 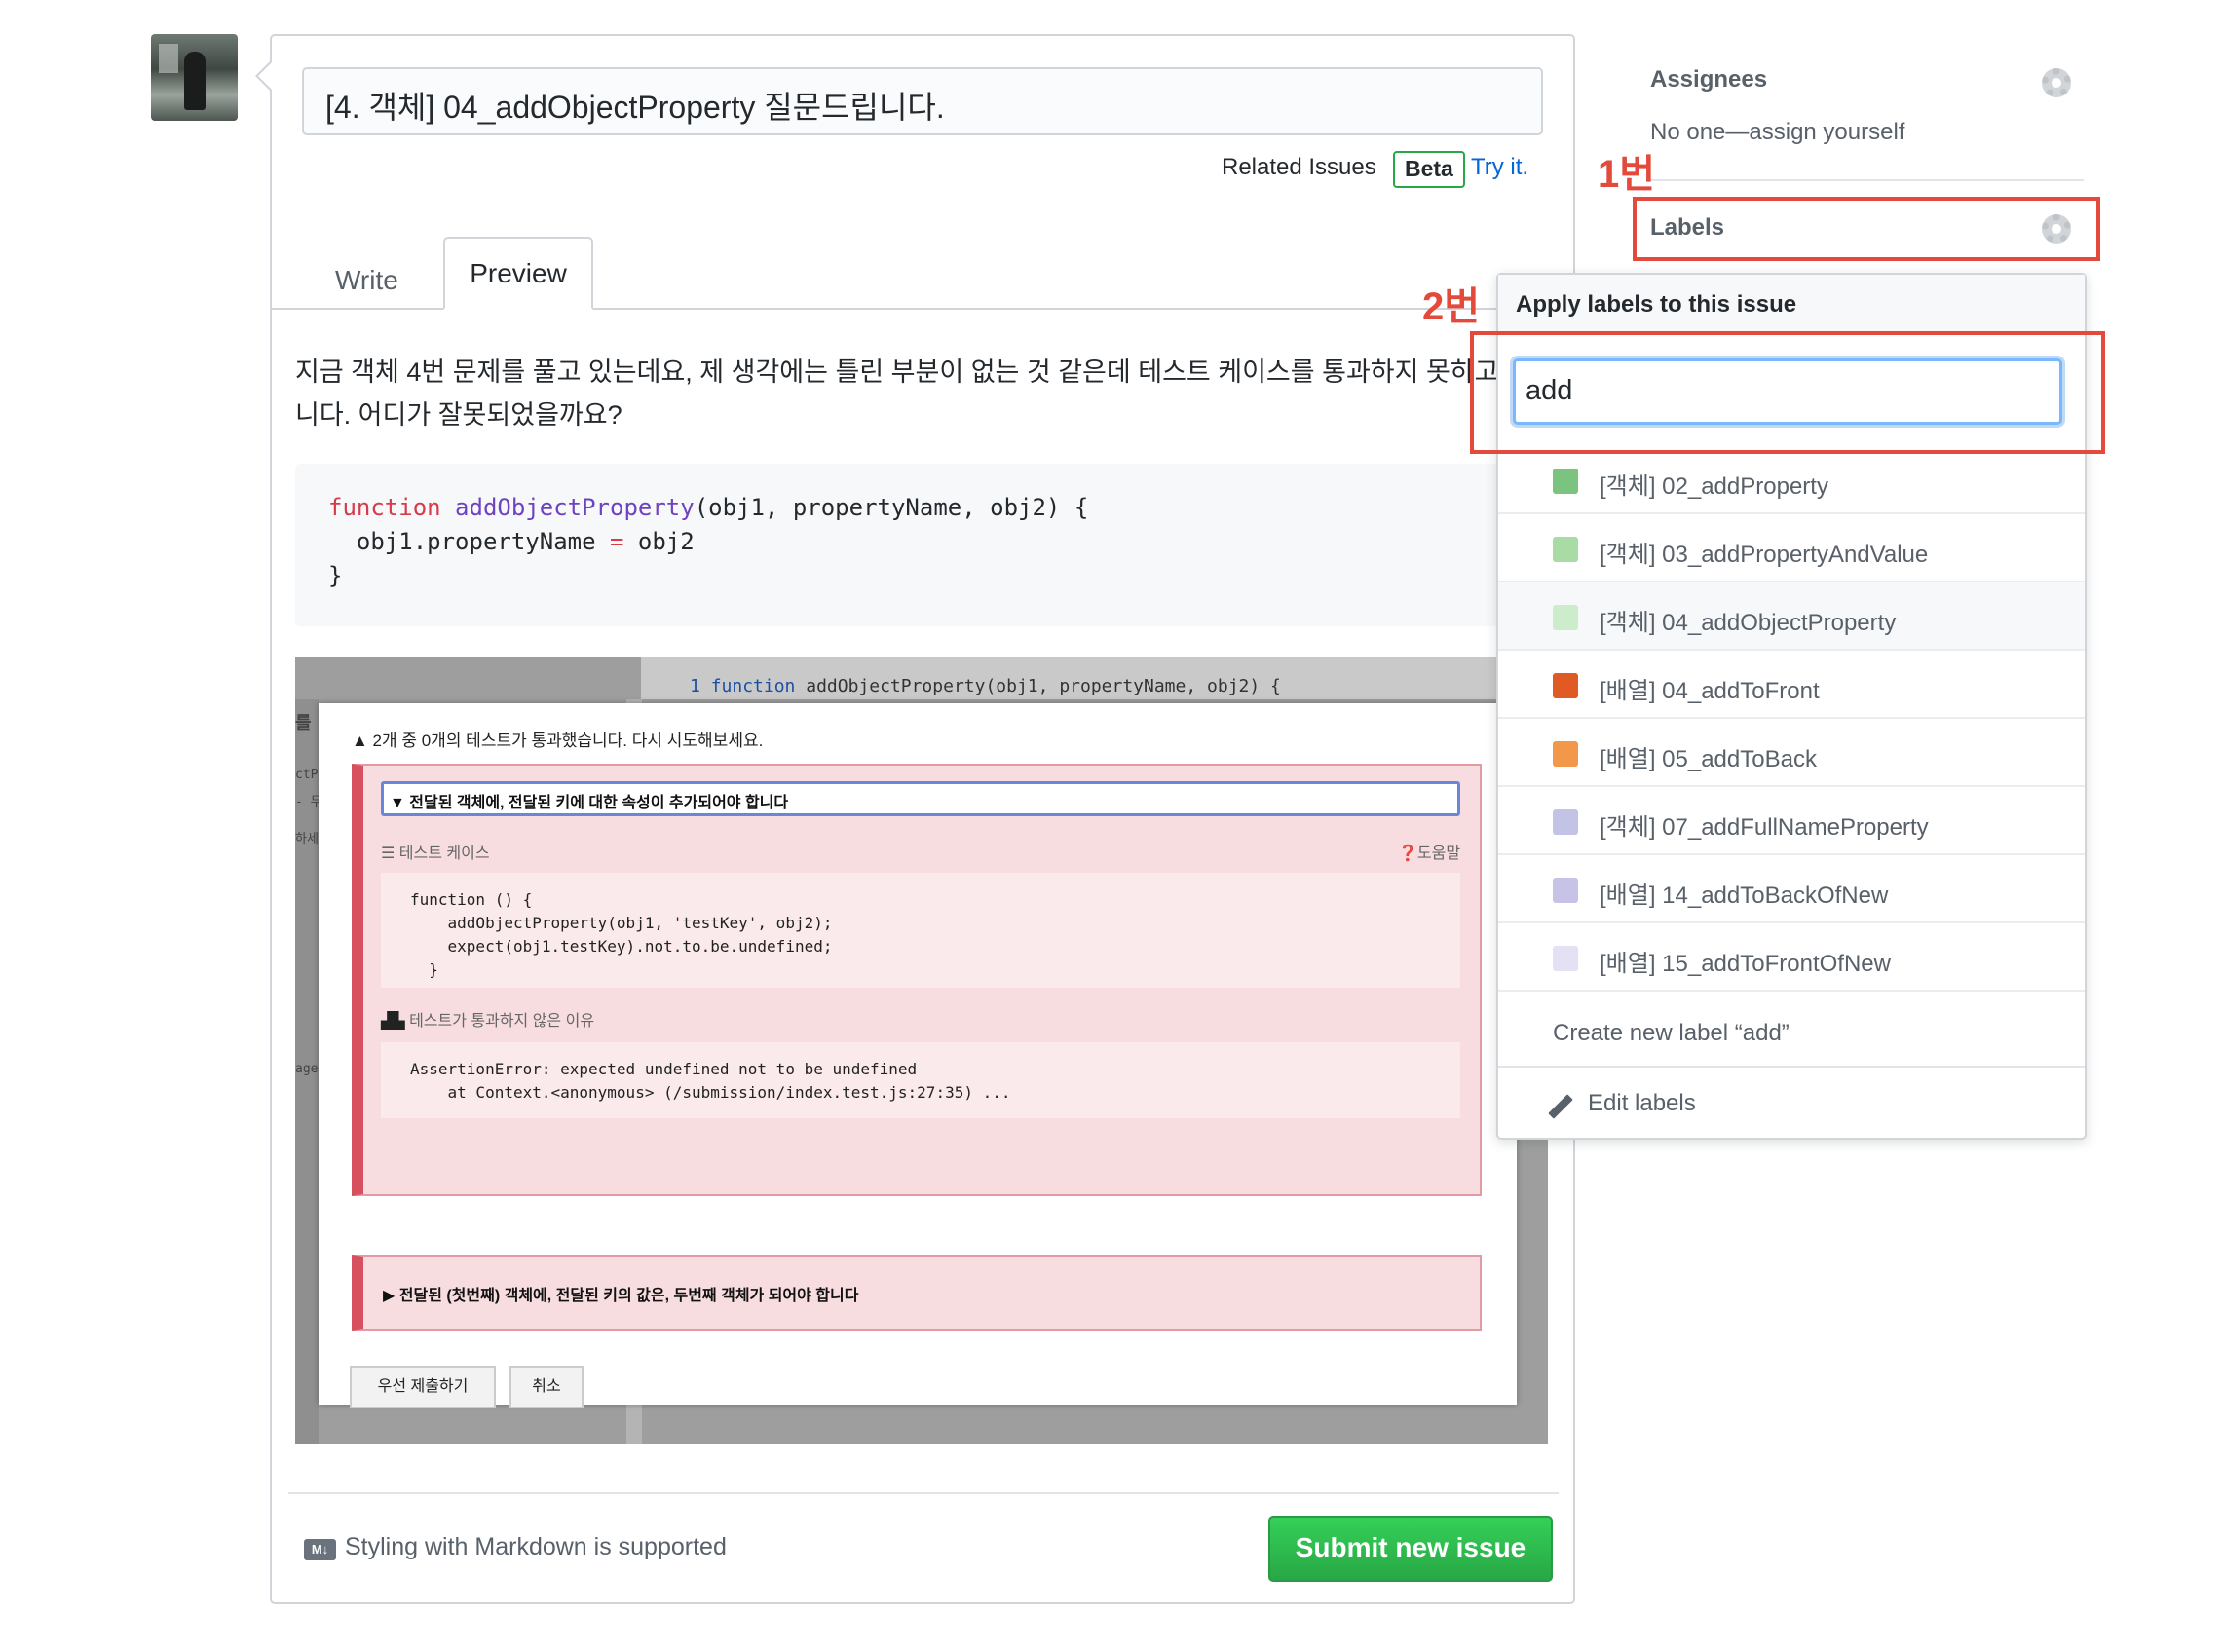 What do you see at coordinates (923, 1493) in the screenshot?
I see `footer-divider` at bounding box center [923, 1493].